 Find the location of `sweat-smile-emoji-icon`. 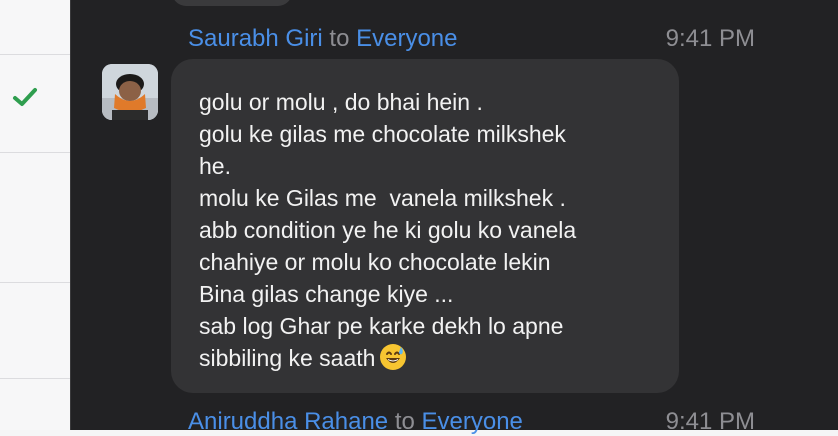

sweat-smile-emoji-icon is located at coordinates (393, 357).